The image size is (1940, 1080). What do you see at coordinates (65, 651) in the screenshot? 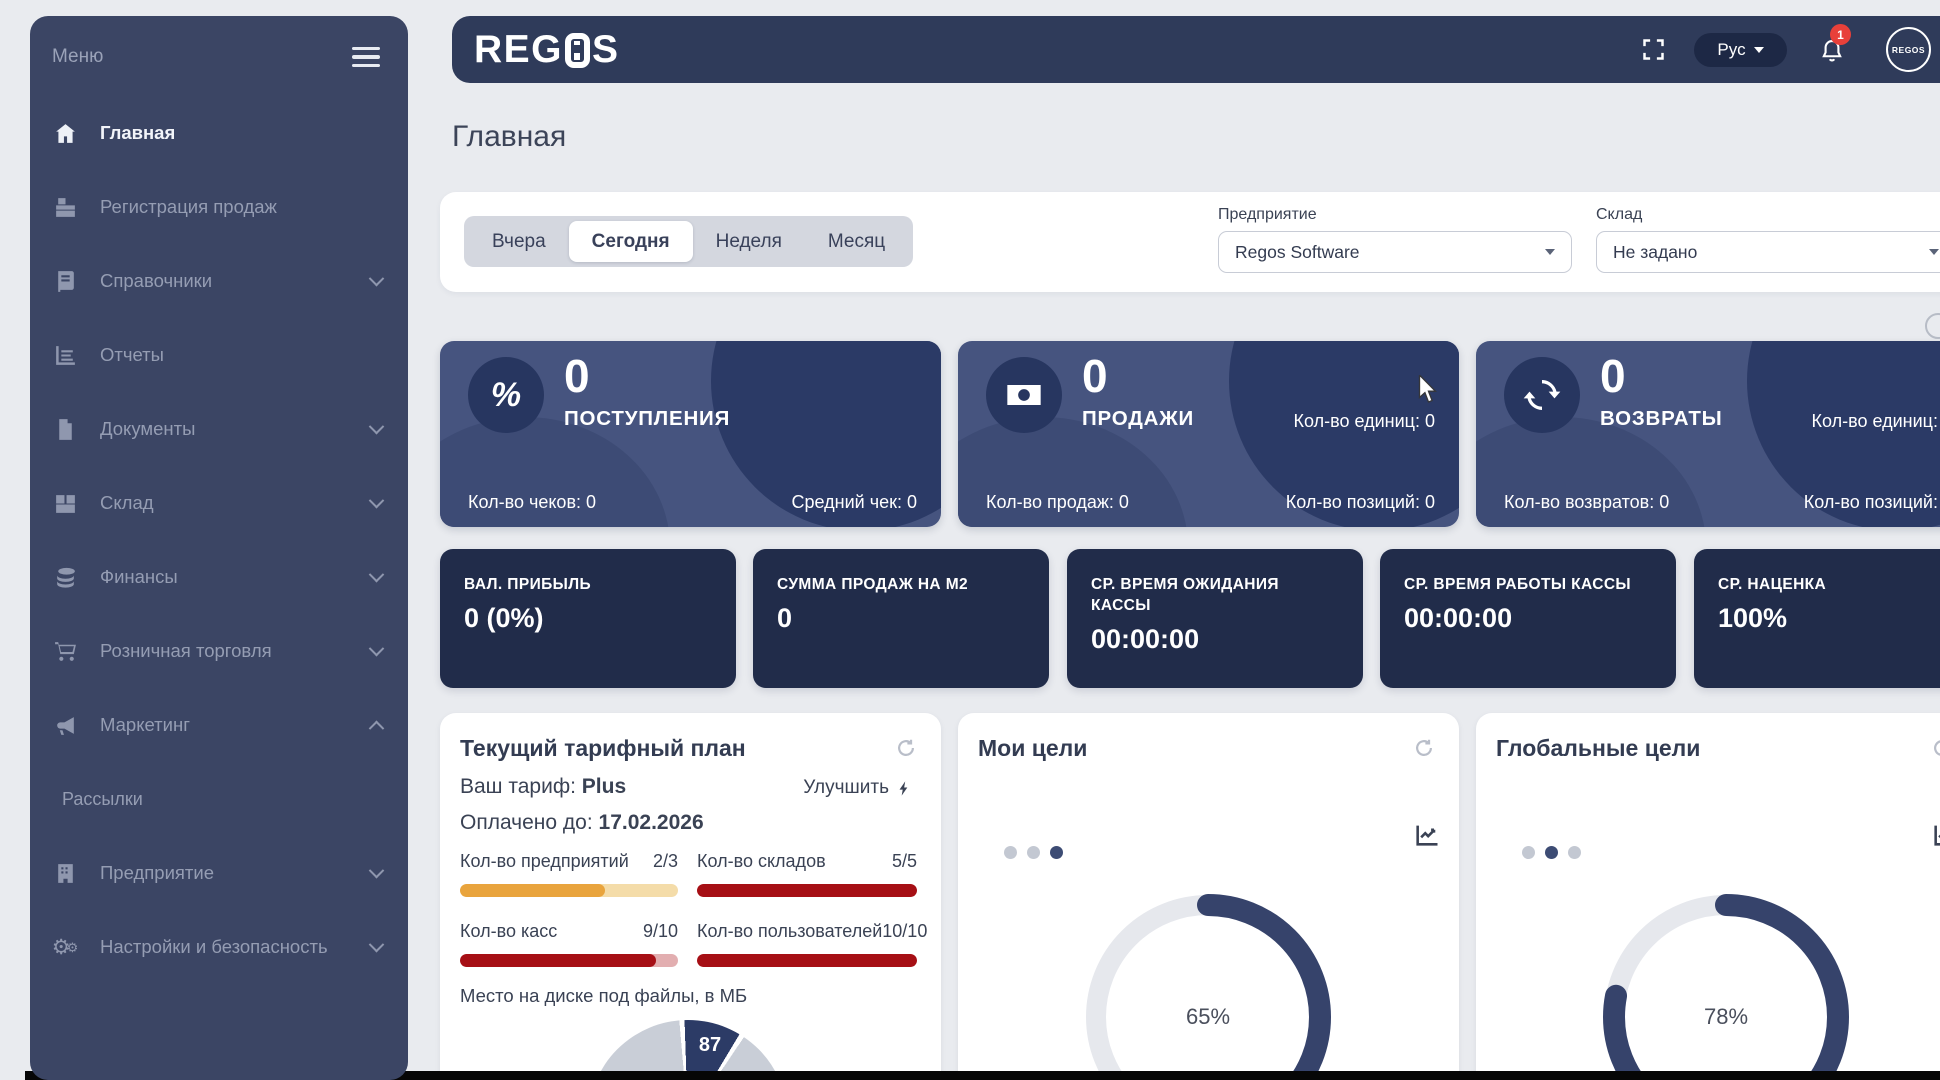
I see `cart-icon` at bounding box center [65, 651].